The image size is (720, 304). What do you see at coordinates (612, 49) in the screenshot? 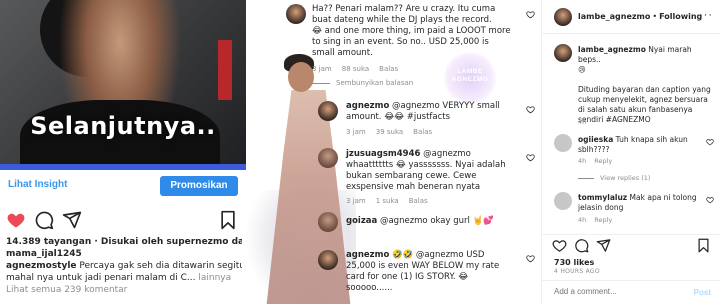
I see `caption-username: lambe_agnezmo` at bounding box center [612, 49].